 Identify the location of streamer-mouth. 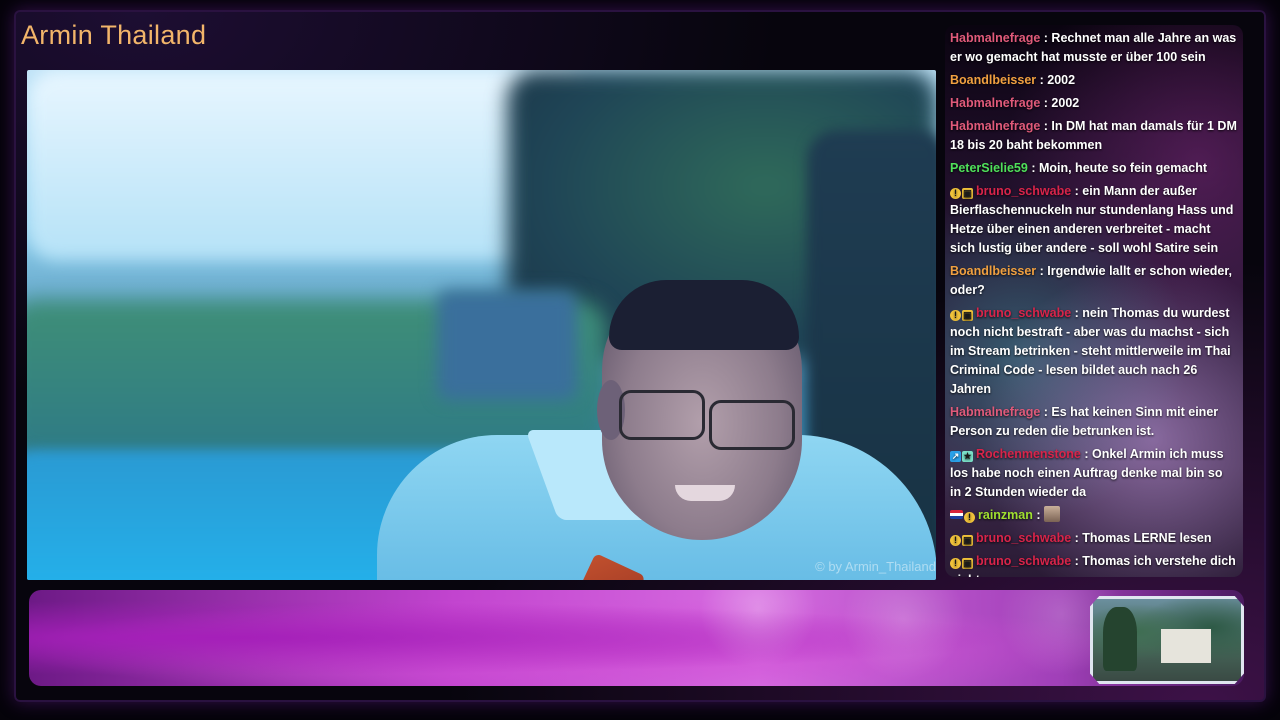
(705, 493).